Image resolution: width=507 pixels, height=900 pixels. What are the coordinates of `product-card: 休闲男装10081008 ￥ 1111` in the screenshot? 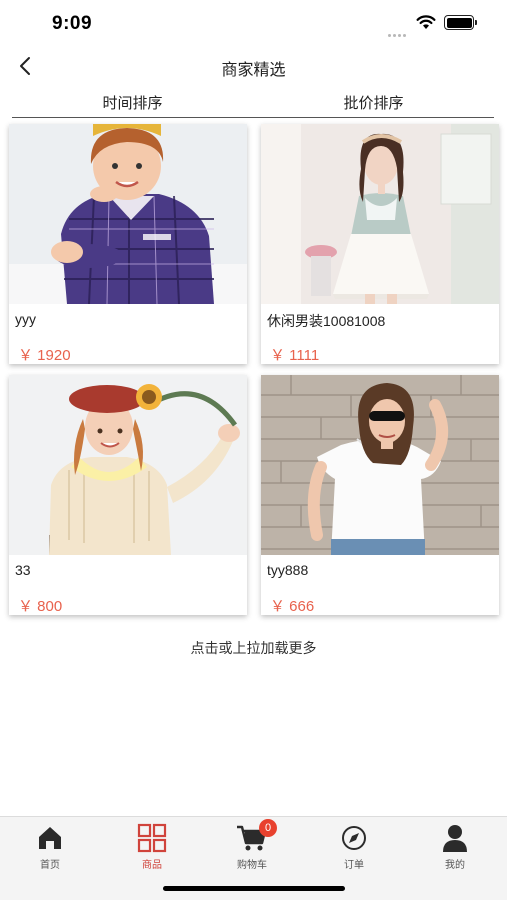 It's located at (380, 244).